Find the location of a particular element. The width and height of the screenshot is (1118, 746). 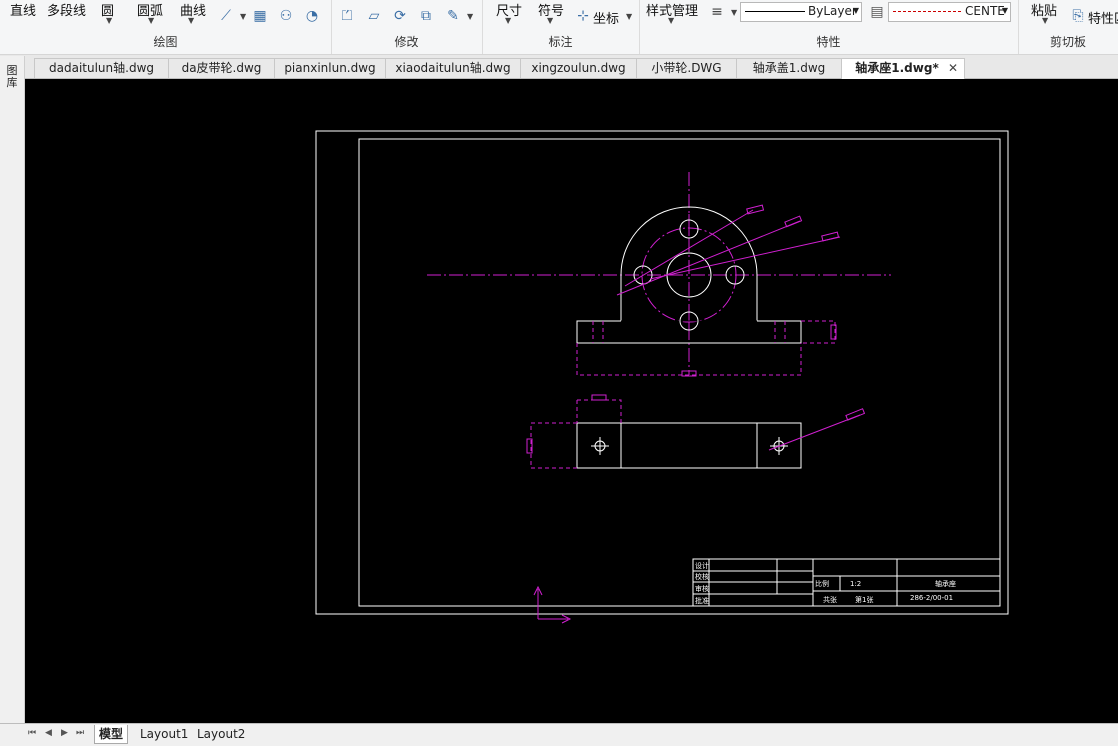

ucs-icon is located at coordinates (552, 604).